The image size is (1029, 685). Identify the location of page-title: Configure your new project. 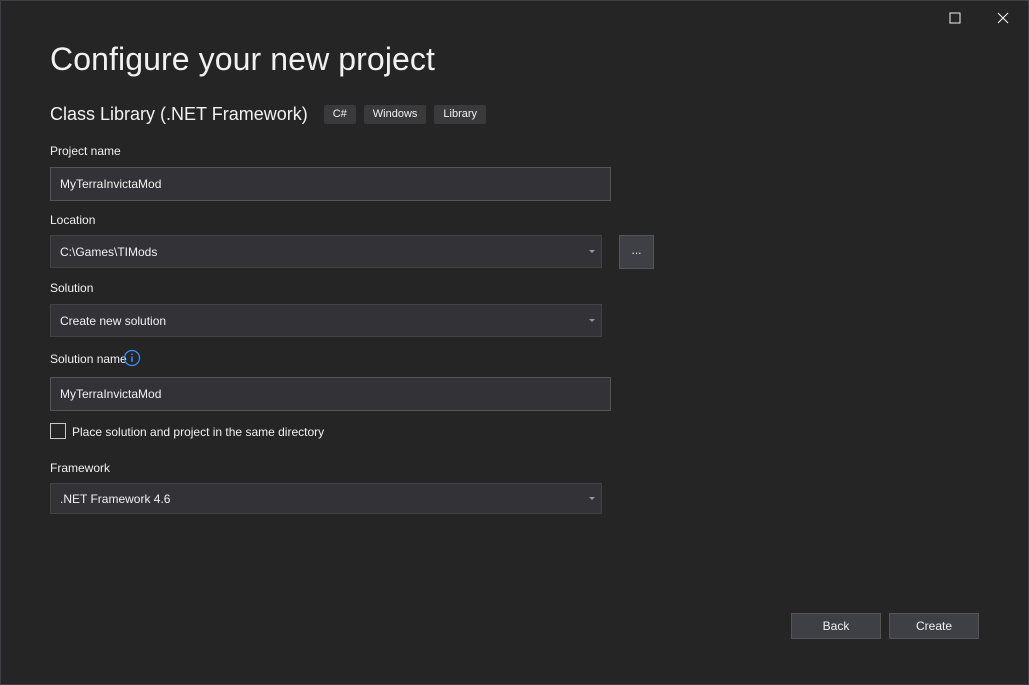
(243, 59).